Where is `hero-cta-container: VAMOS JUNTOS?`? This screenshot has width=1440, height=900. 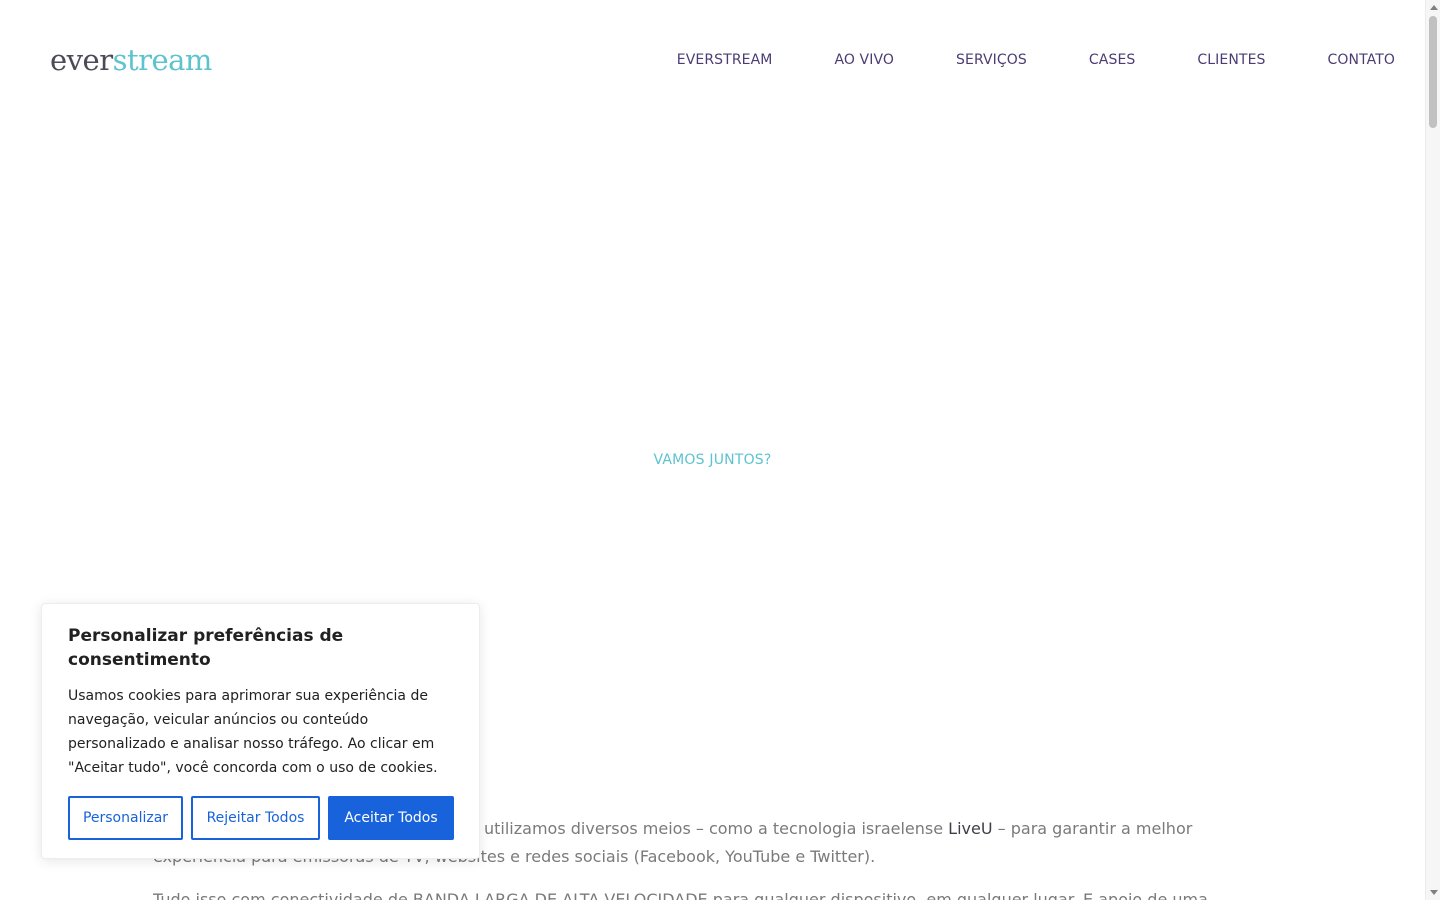 hero-cta-container: VAMOS JUNTOS? is located at coordinates (712, 458).